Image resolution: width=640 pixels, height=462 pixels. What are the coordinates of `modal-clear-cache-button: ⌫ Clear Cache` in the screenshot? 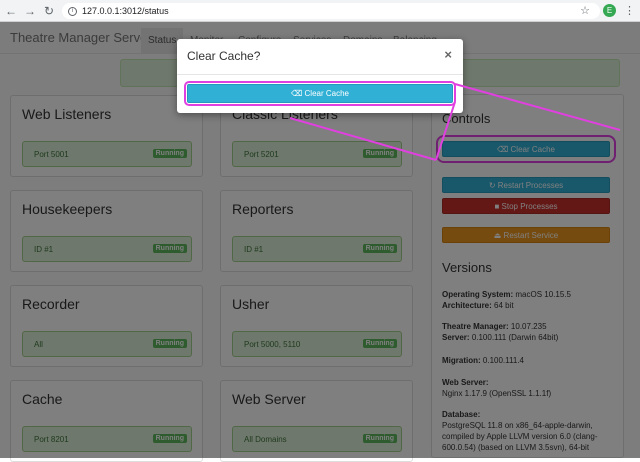 It's located at (320, 93).